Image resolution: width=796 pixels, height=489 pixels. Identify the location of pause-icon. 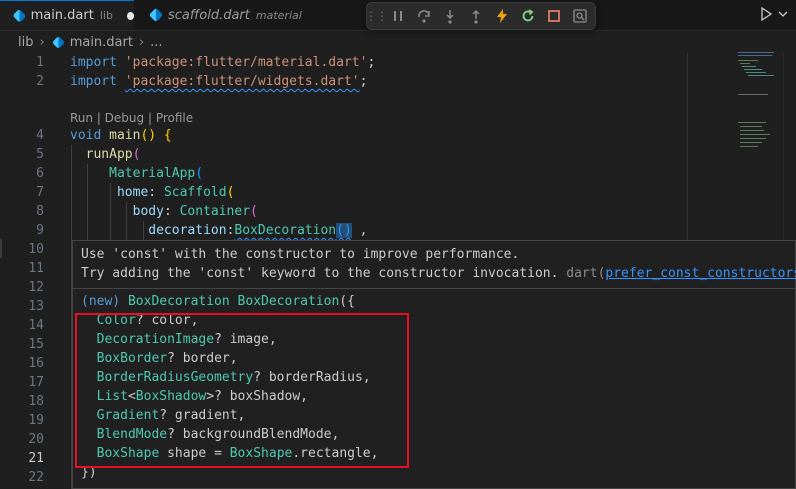
(398, 16).